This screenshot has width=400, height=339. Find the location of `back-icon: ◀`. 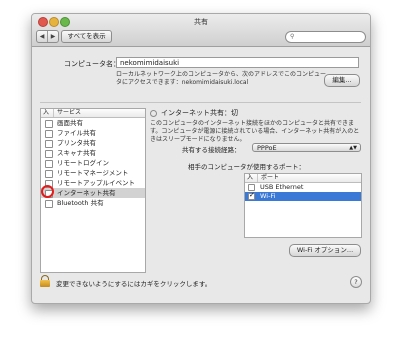

back-icon: ◀ is located at coordinates (42, 36).